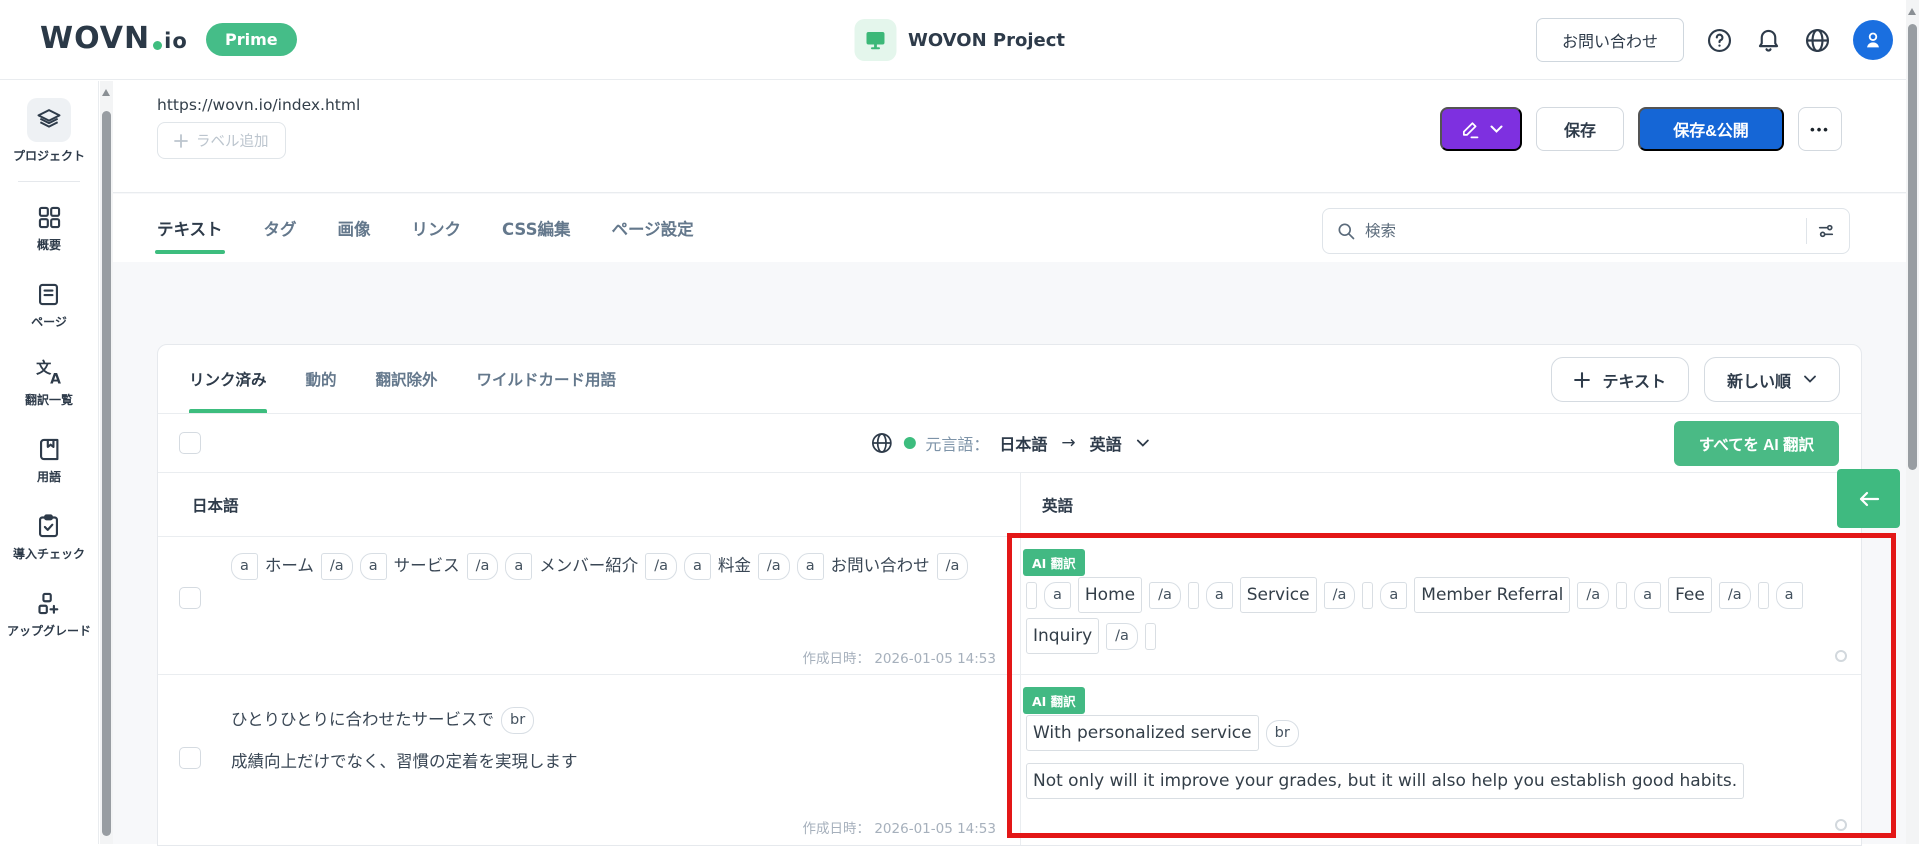 Image resolution: width=1919 pixels, height=846 pixels. I want to click on sidebar-divider, so click(49, 181).